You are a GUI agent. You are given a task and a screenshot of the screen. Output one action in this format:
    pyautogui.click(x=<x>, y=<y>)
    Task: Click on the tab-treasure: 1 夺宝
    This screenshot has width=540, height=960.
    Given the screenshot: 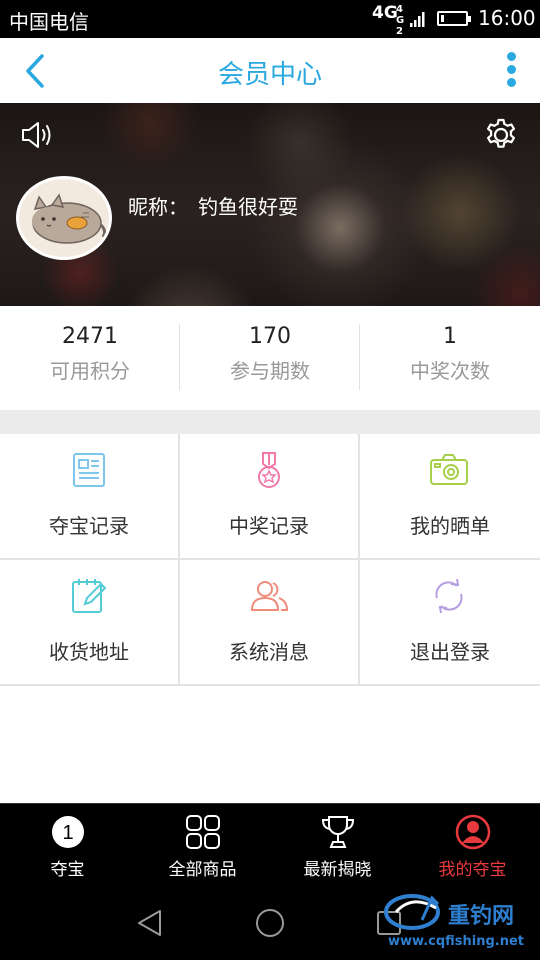 What is the action you would take?
    pyautogui.click(x=67, y=844)
    